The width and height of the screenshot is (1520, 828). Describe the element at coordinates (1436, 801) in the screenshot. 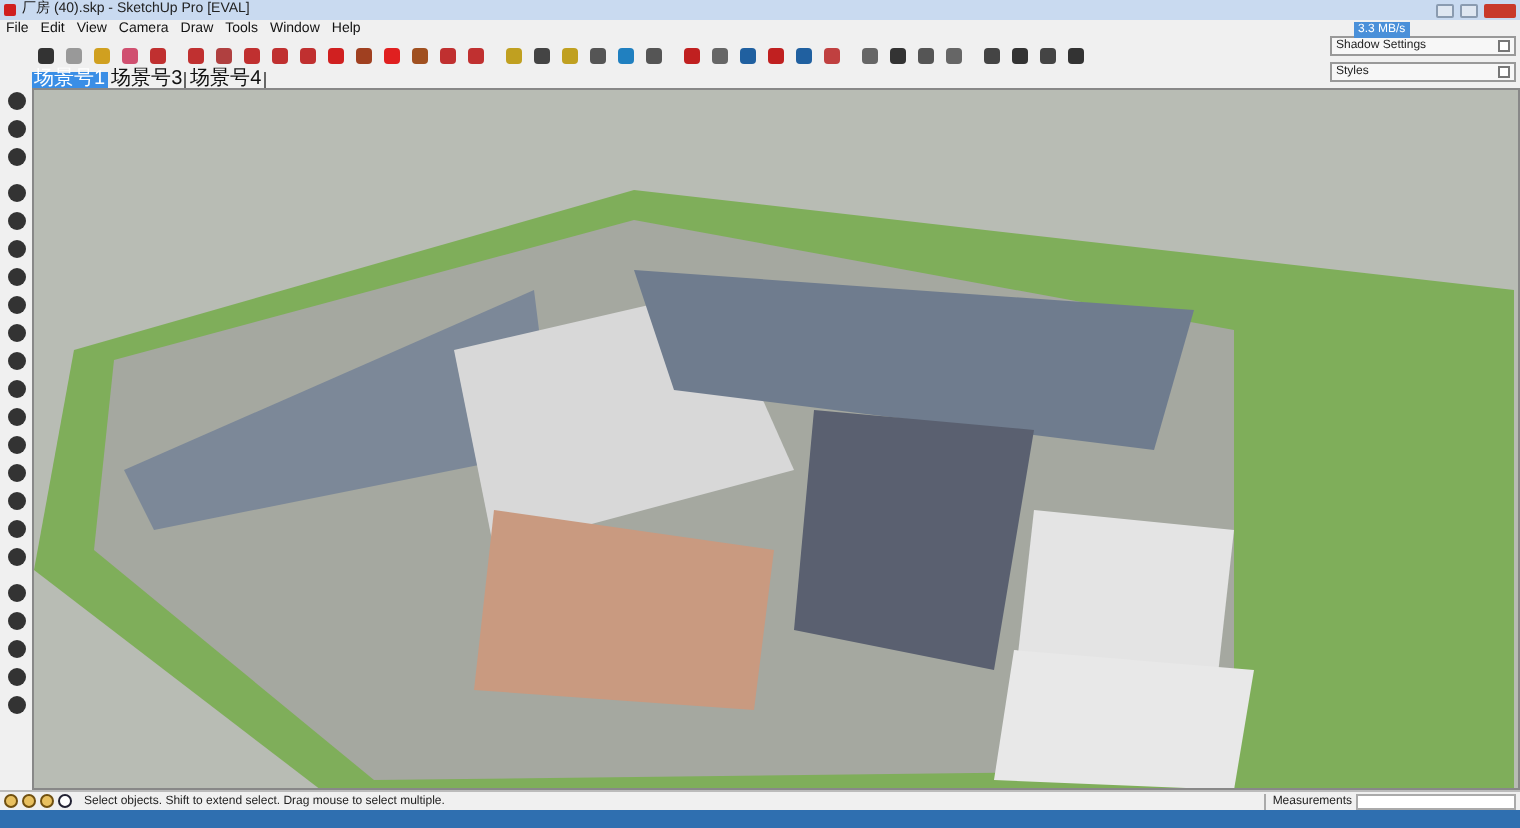

I see `measurements-field` at that location.